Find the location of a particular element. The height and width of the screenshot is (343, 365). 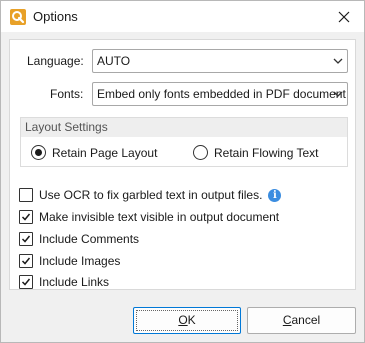

cancel-button-label: Cancel is located at coordinates (301, 320).